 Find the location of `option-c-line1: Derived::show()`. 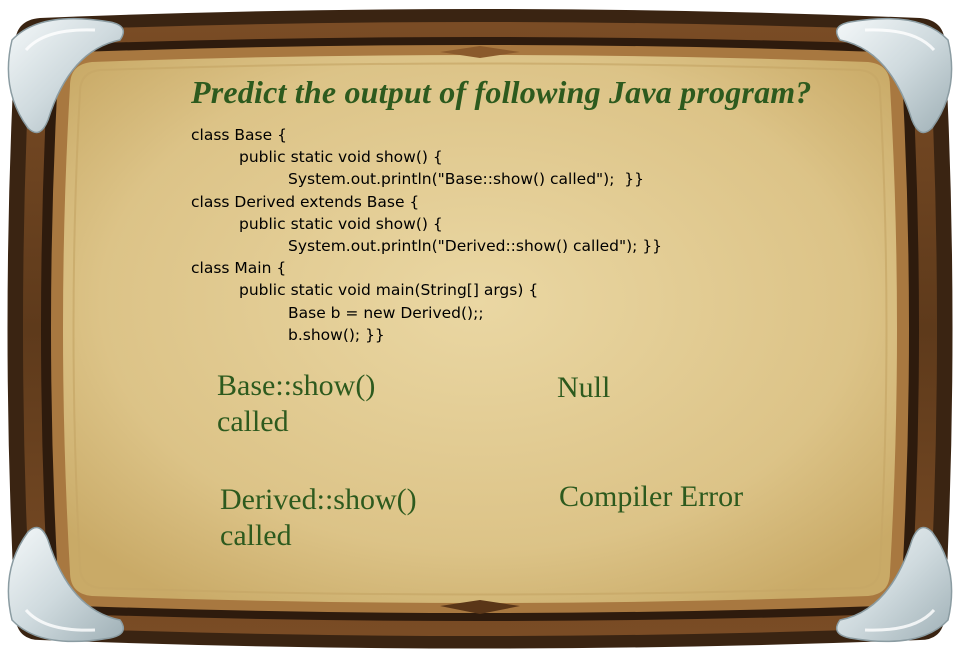

option-c-line1: Derived::show() is located at coordinates (318, 499).